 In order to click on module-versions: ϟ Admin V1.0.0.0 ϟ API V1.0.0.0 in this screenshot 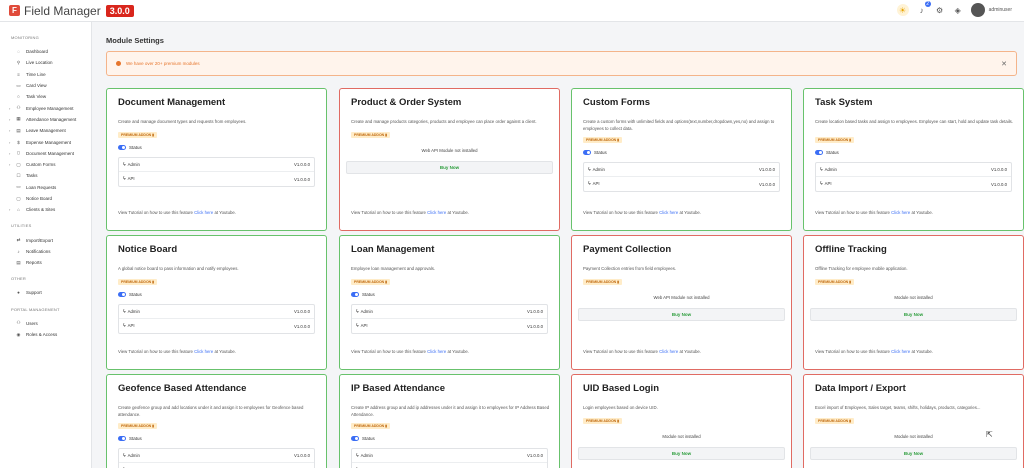, I will do `click(216, 319)`.